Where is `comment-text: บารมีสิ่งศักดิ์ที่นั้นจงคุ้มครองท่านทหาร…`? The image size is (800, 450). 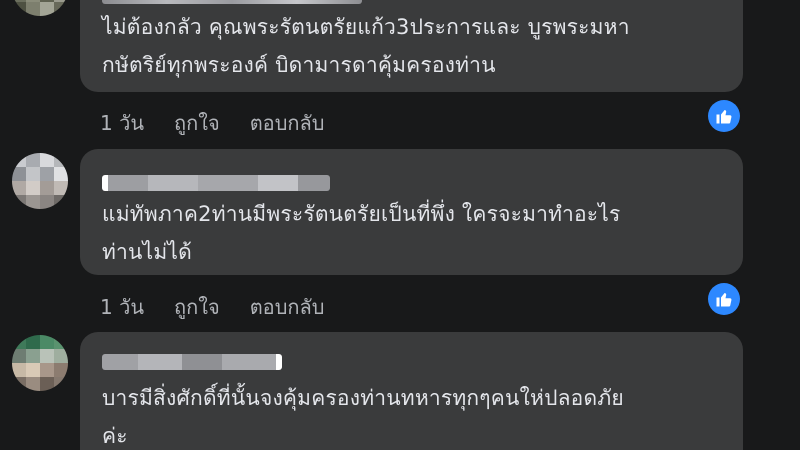
comment-text: บารมีสิ่งศักดิ์ที่นั้นจงคุ้มครองท่านทหาร… is located at coordinates (363, 417).